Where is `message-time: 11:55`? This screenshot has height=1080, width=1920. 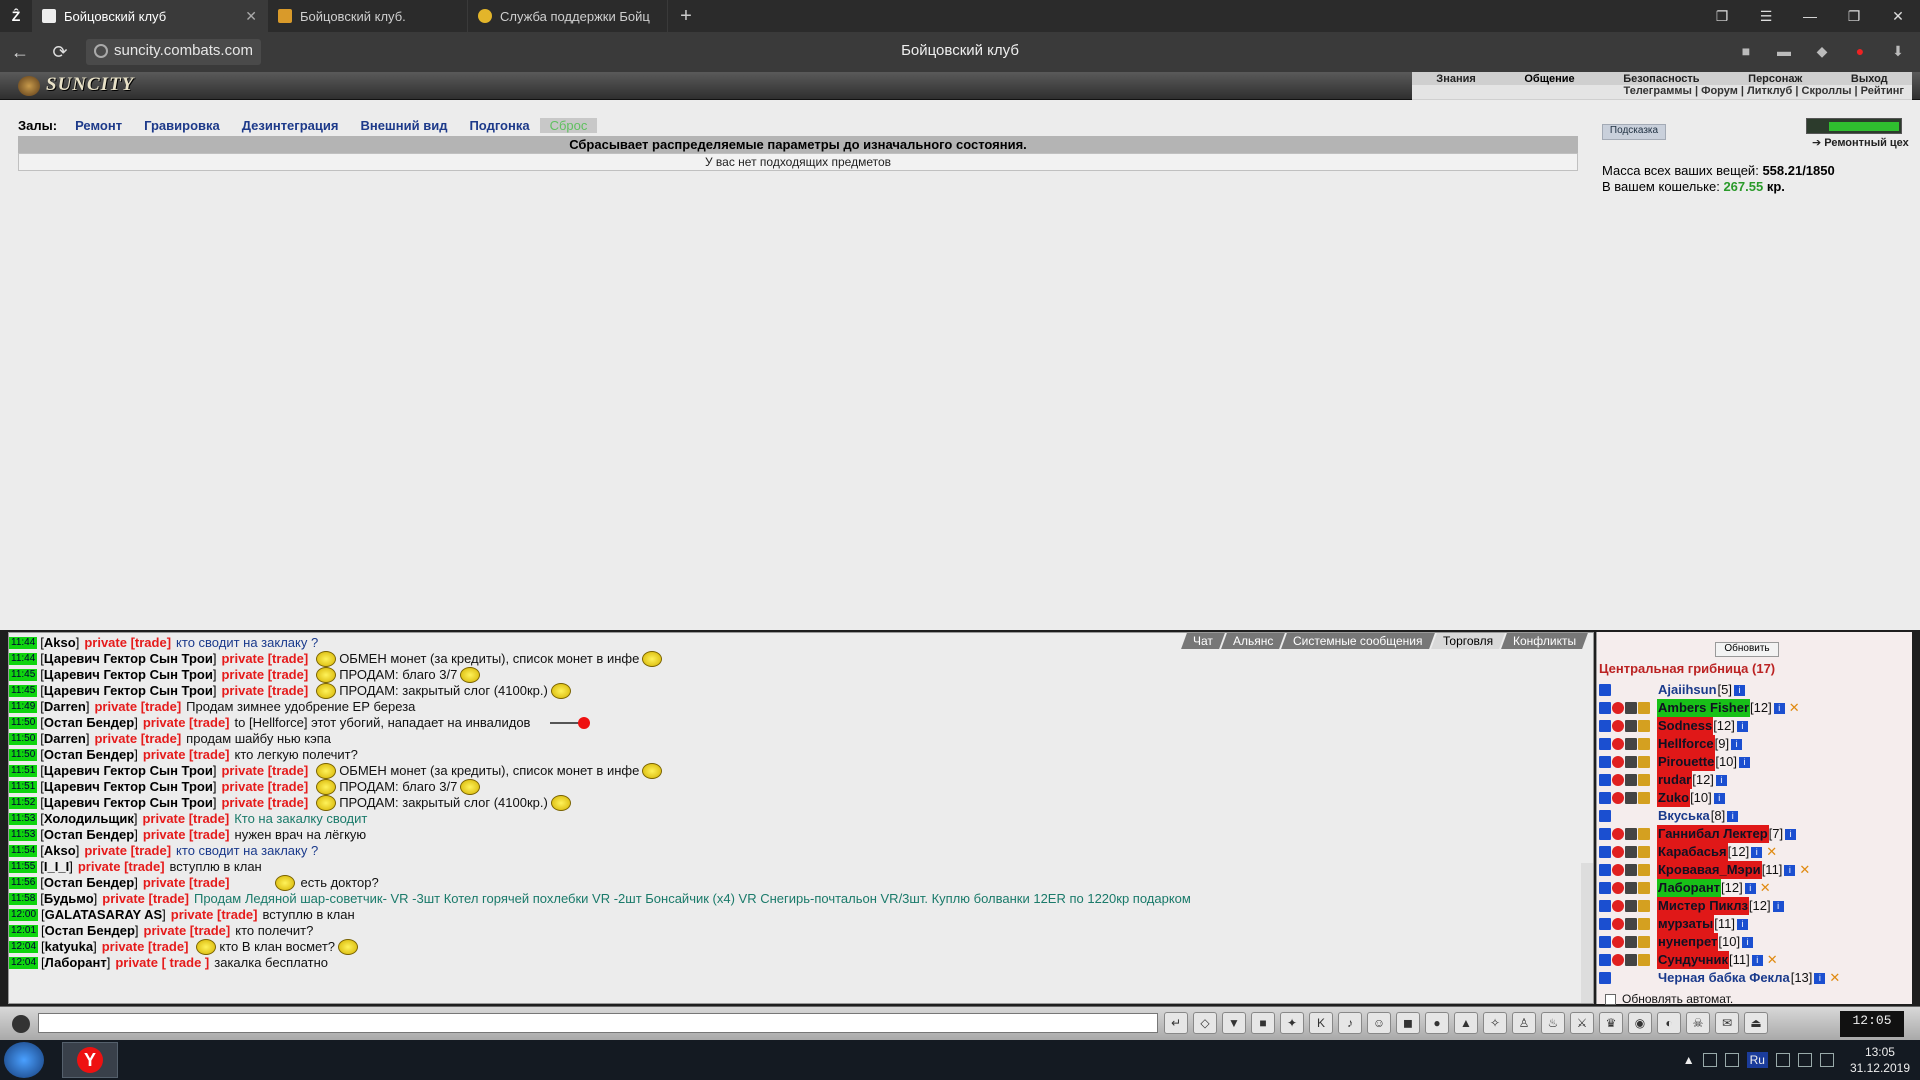
message-time: 11:55 is located at coordinates (23, 867).